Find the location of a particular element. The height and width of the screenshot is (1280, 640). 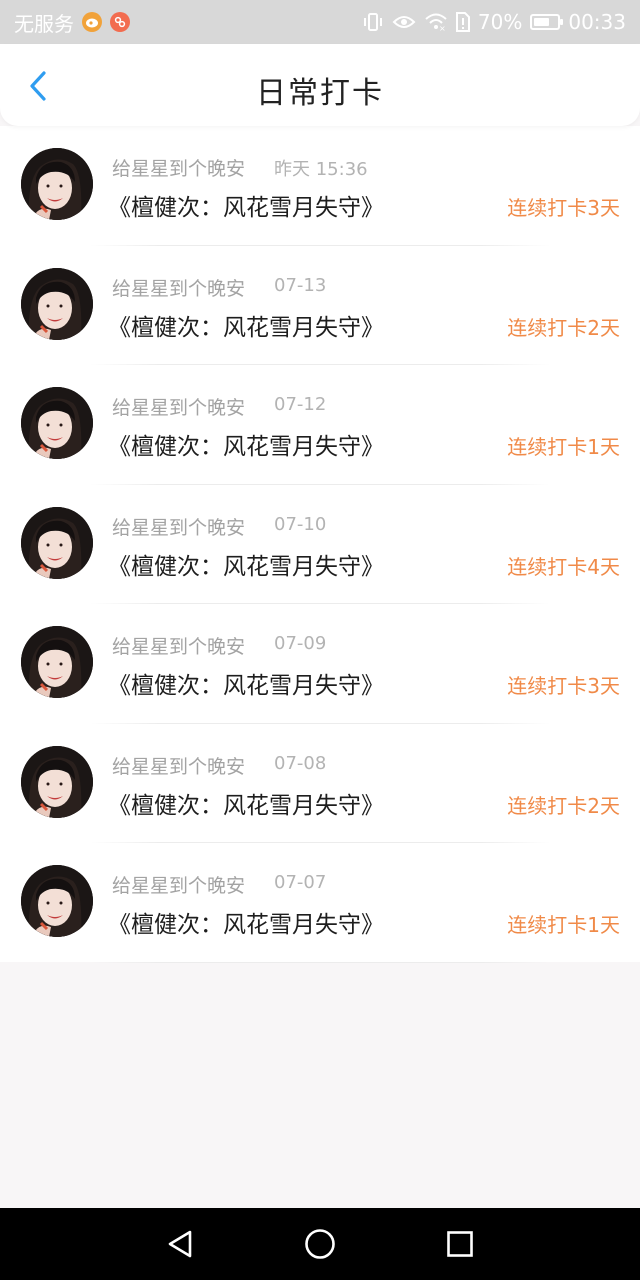

eye-icon is located at coordinates (404, 22).